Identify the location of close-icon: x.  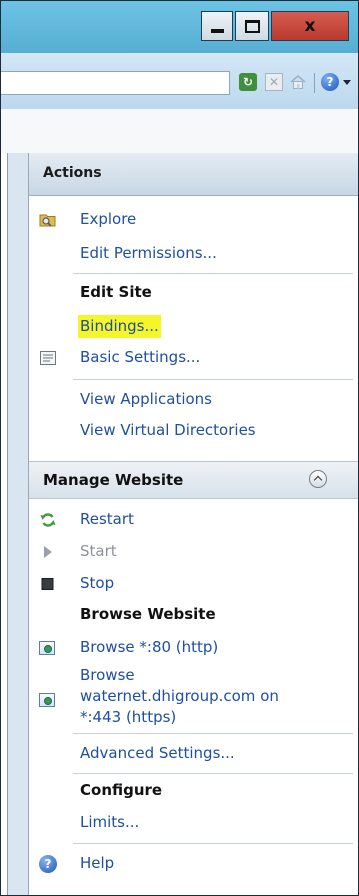
(310, 25).